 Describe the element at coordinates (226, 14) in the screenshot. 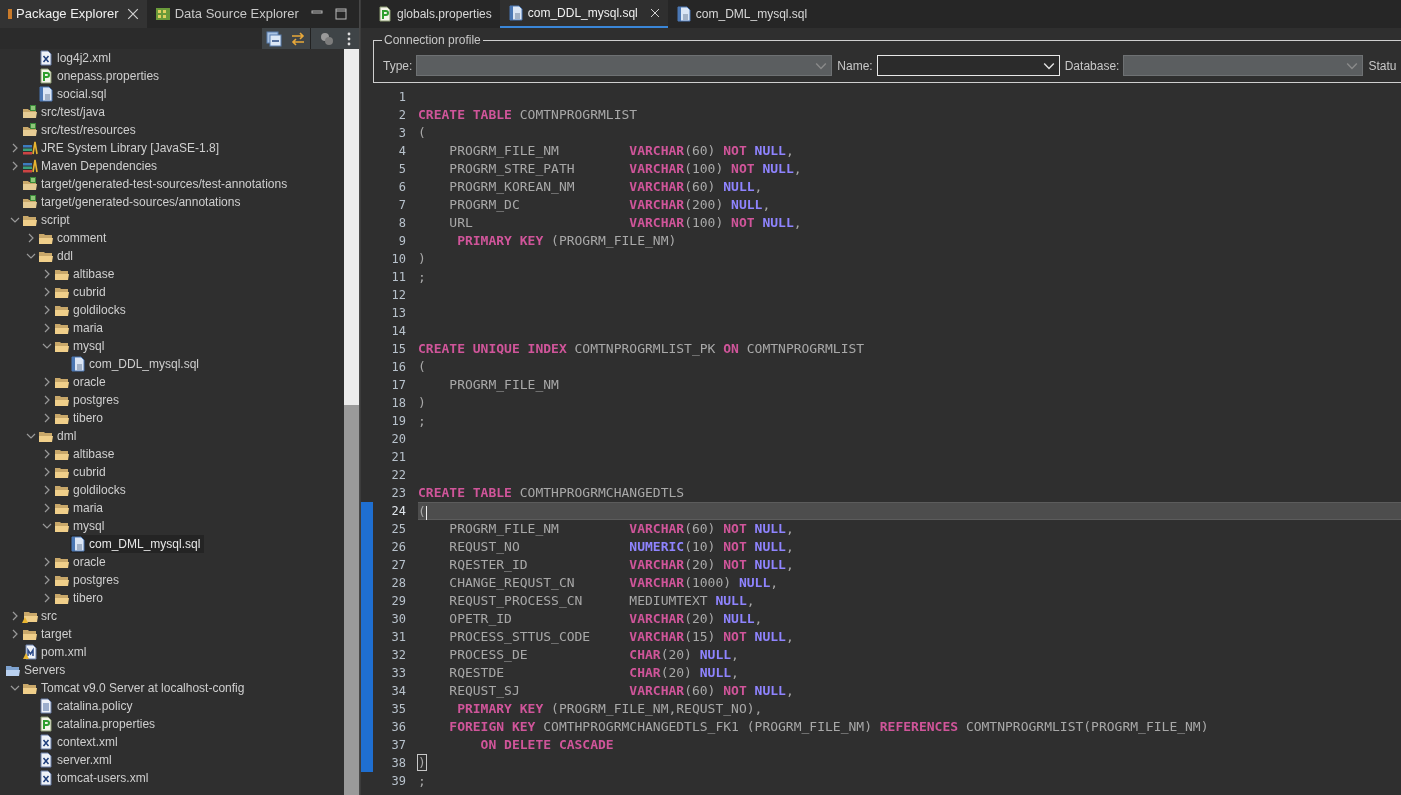

I see `view-tab: Data Source Explorer` at that location.